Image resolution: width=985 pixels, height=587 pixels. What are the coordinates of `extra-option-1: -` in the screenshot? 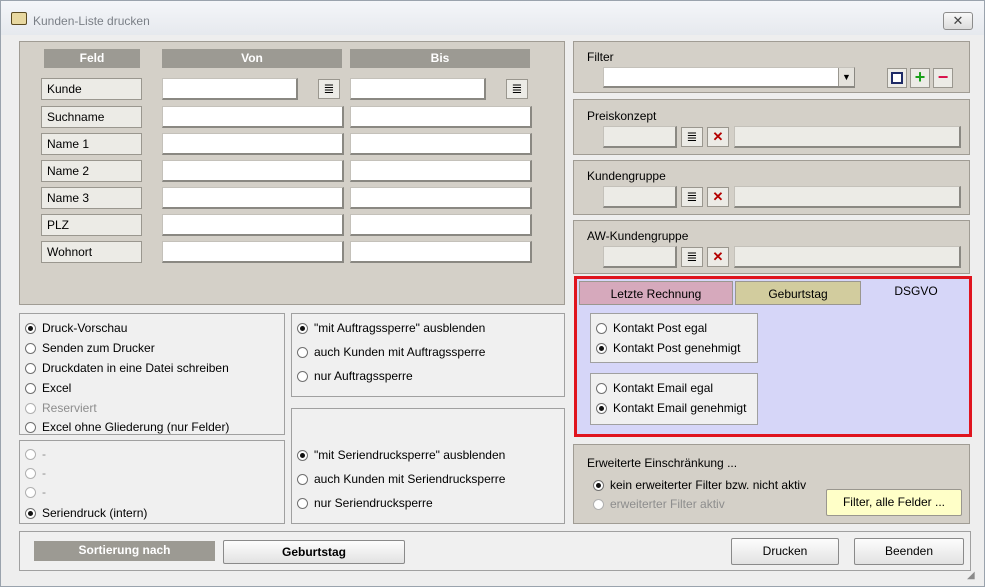 It's located at (35, 454).